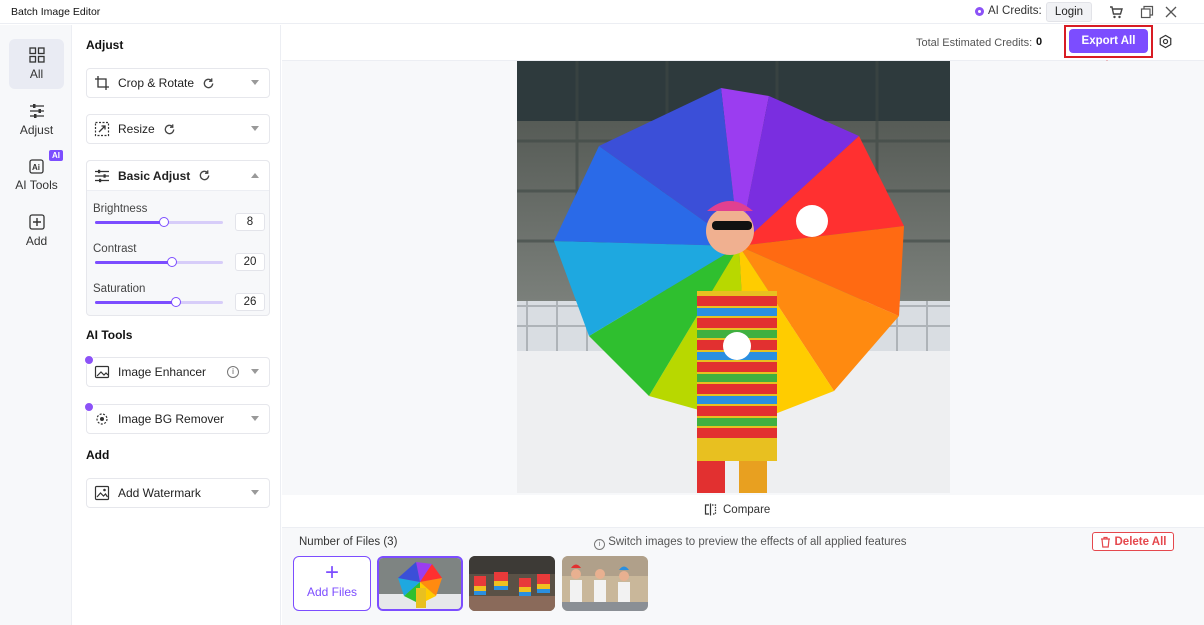 The height and width of the screenshot is (625, 1204). I want to click on estimated-credits-value: 0, so click(1039, 42).